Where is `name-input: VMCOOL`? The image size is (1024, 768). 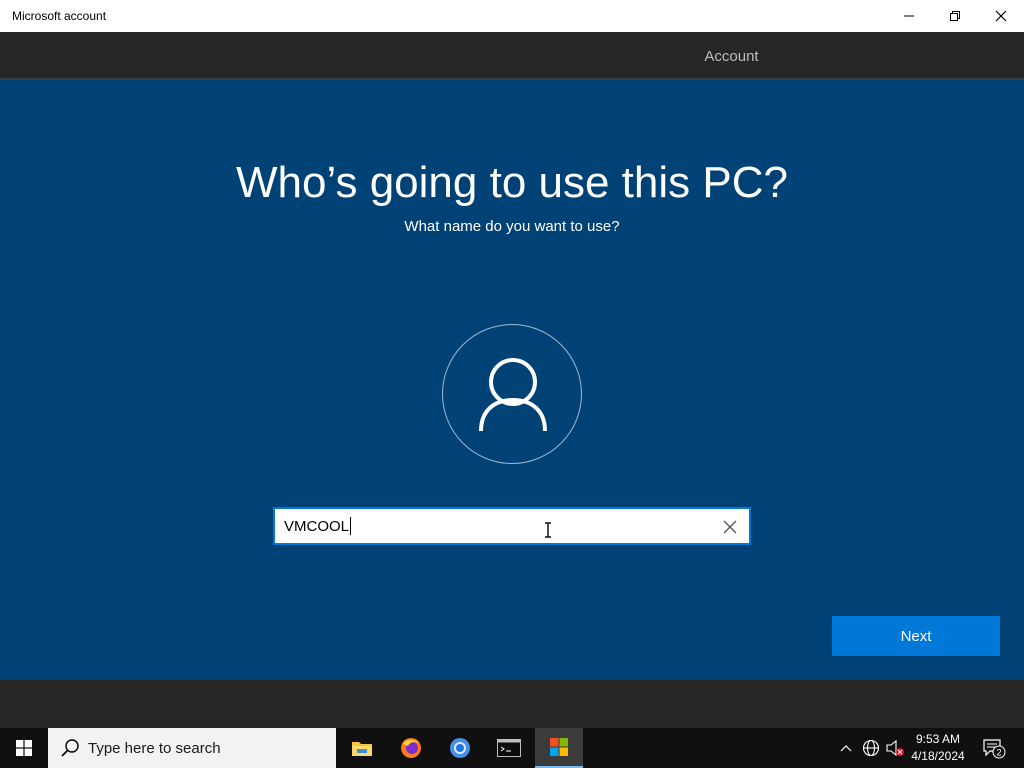
name-input: VMCOOL is located at coordinates (318, 526).